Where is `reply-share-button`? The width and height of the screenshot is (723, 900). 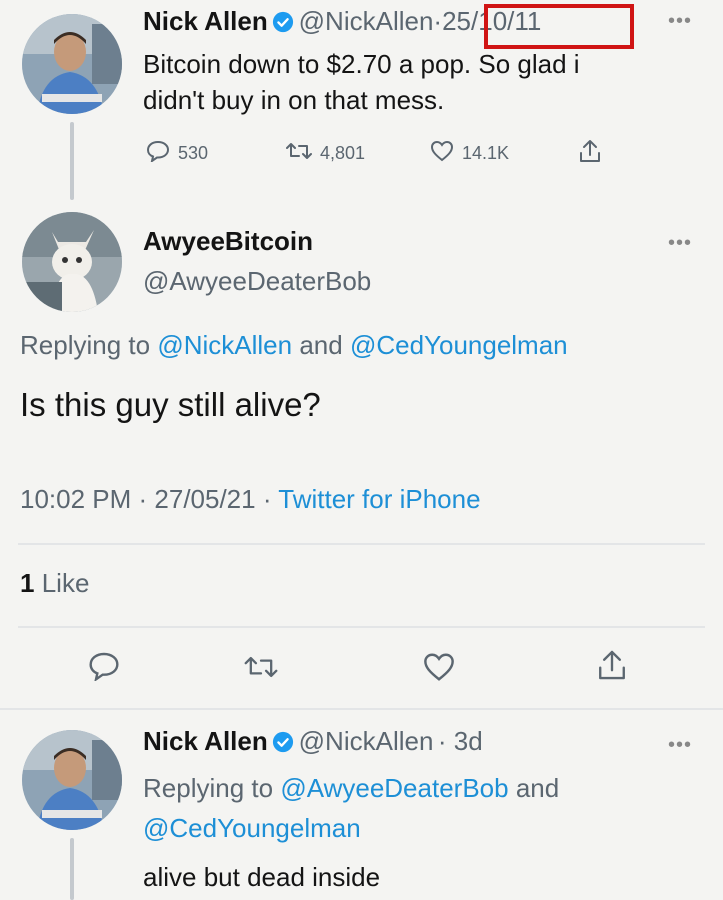
reply-share-button is located at coordinates (612, 667).